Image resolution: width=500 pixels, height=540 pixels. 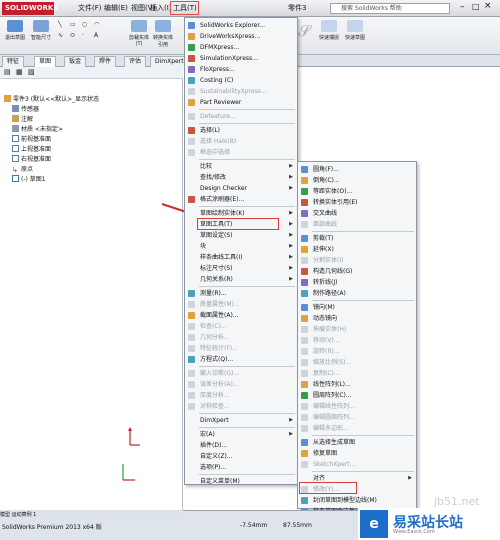 What do you see at coordinates (357, 249) in the screenshot?
I see `sketch-tools-item: 延伸(X)` at bounding box center [357, 249].